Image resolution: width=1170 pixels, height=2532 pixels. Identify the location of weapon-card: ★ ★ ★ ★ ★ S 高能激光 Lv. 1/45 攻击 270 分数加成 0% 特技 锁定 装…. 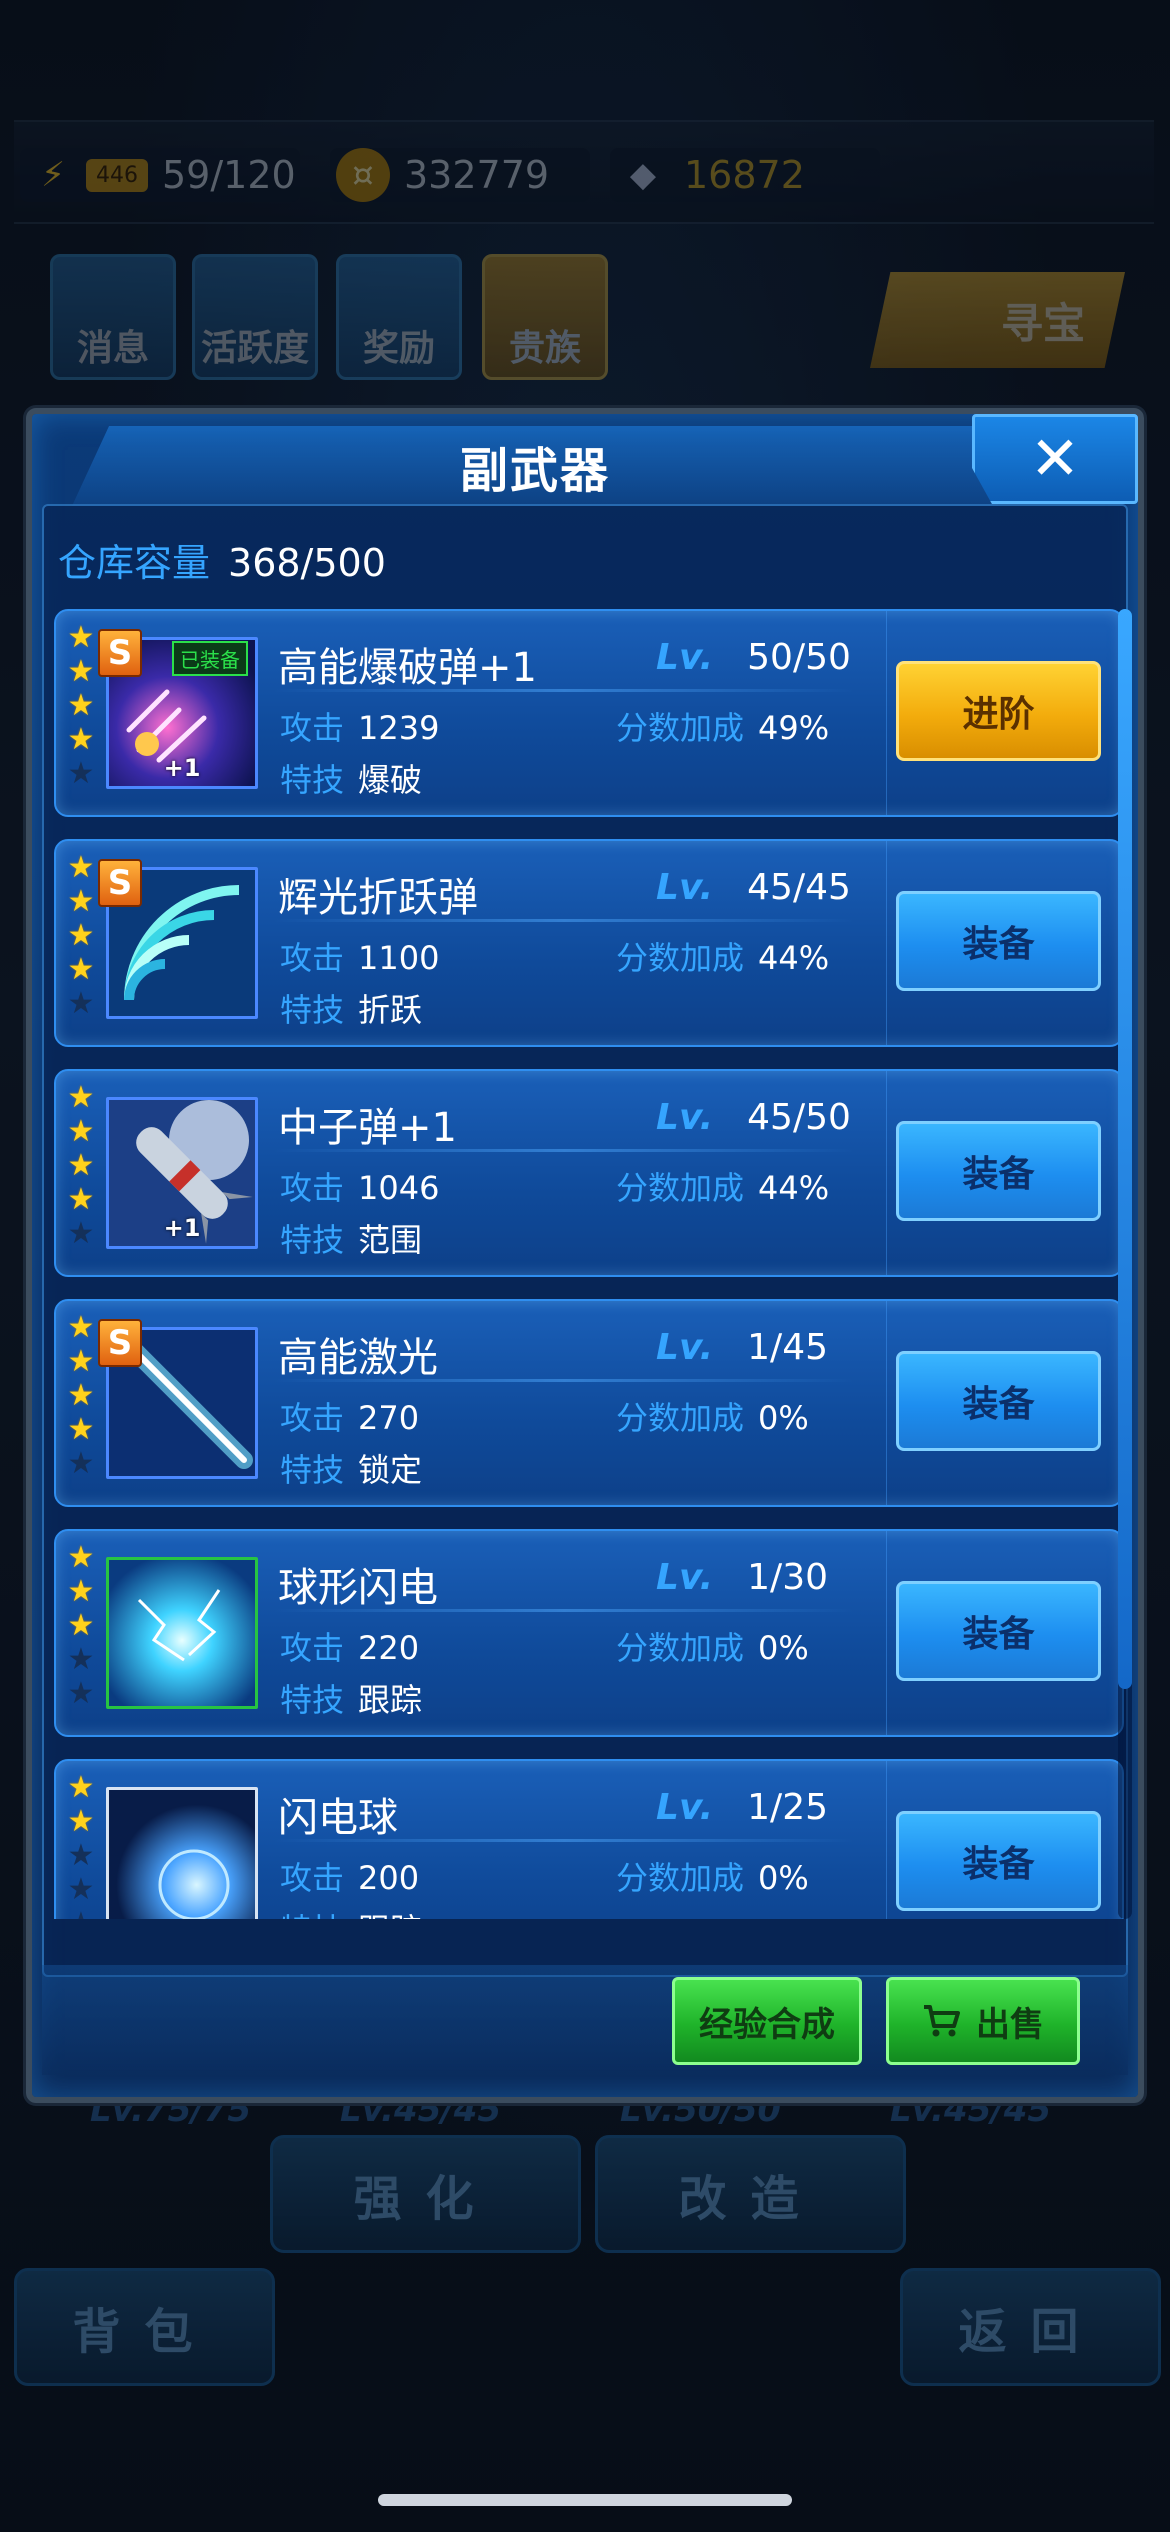
(589, 1403).